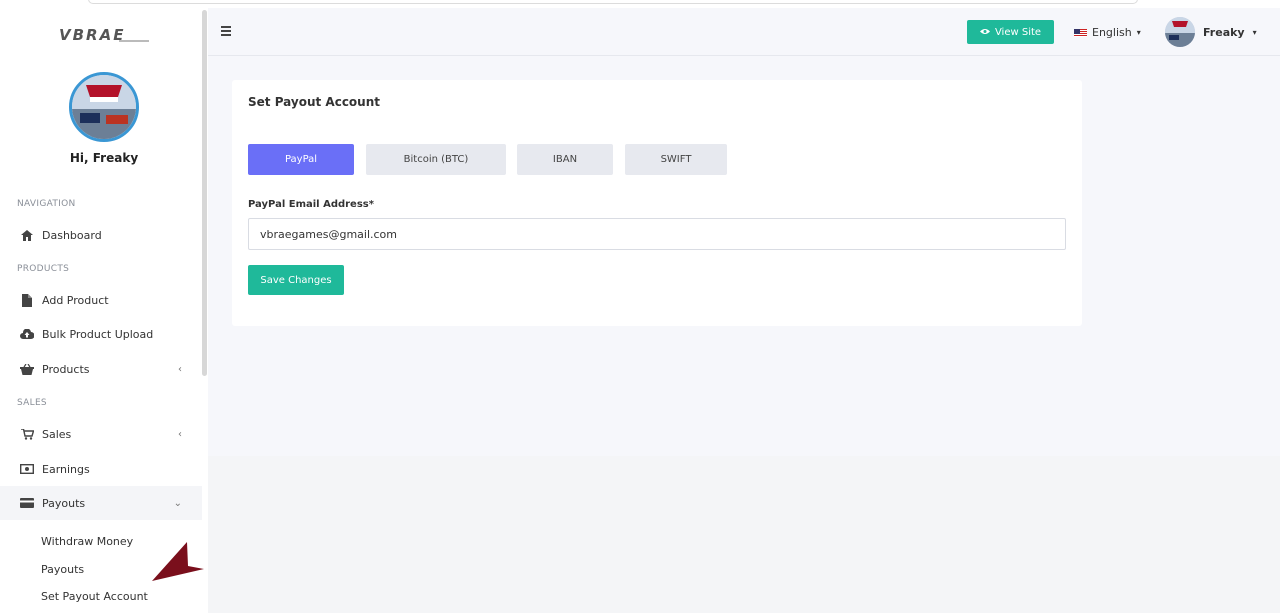 The image size is (1280, 613). I want to click on view-site-button: View Site, so click(1010, 32).